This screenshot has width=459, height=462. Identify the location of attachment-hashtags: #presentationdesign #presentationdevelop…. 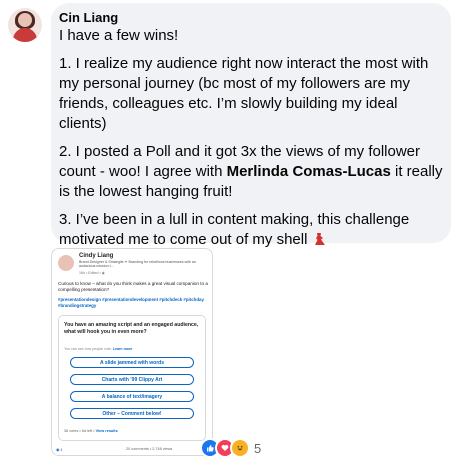
(131, 302).